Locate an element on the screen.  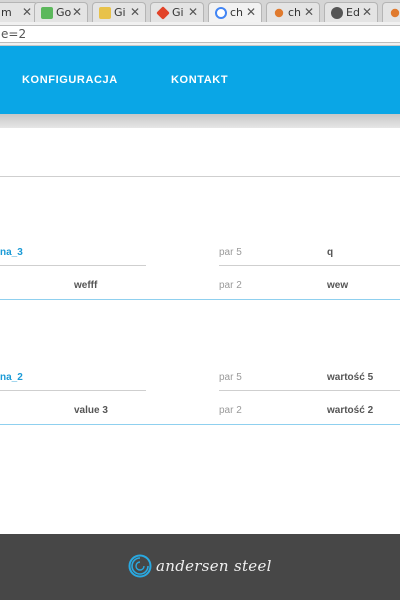
git-icon is located at coordinates (163, 13).